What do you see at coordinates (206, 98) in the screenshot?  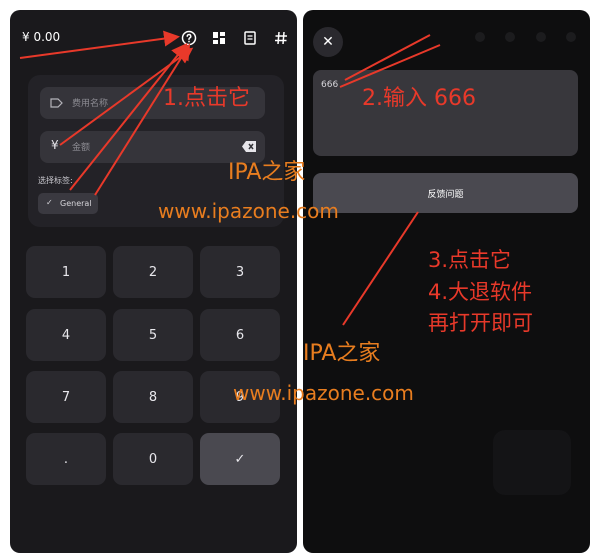 I see `step-1-annotation: 1.点击它` at bounding box center [206, 98].